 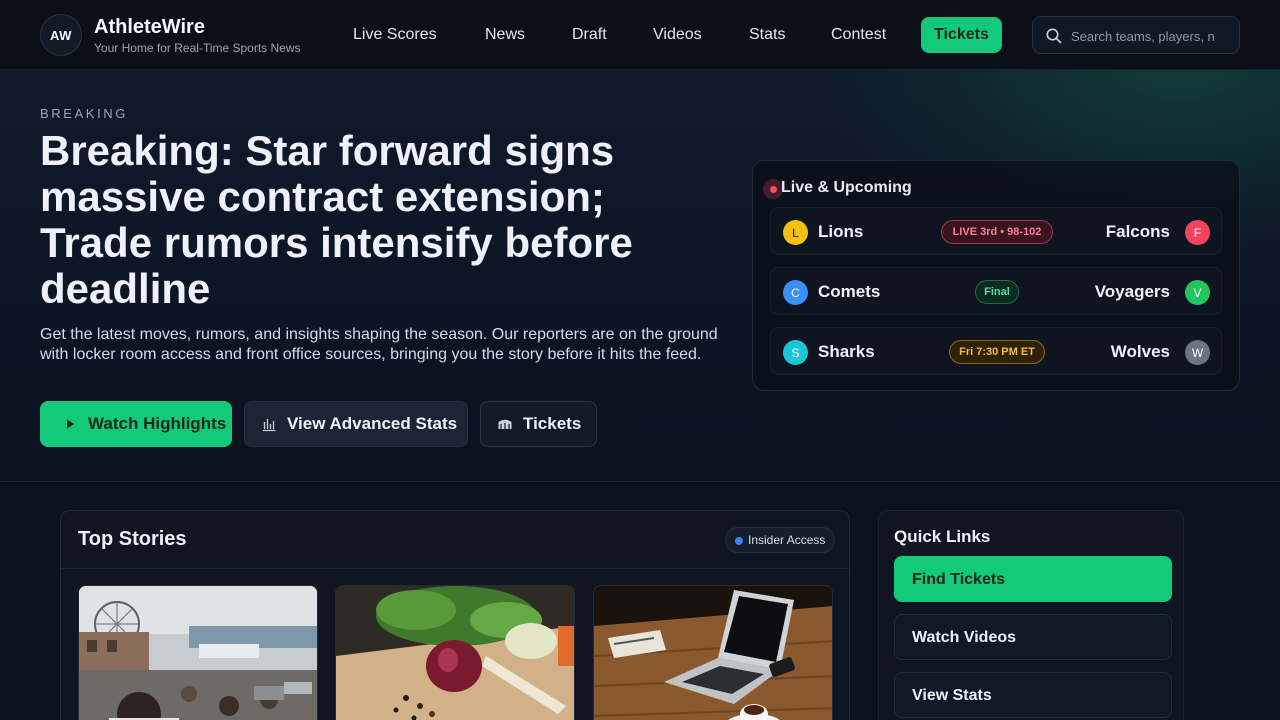 I want to click on nav-item-tickets: Tickets, so click(x=961, y=35).